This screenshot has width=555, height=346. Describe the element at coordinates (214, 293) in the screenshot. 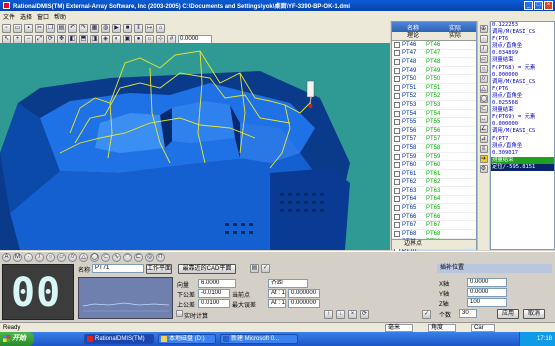

I see `lower-tol-field: -0.0100` at that location.